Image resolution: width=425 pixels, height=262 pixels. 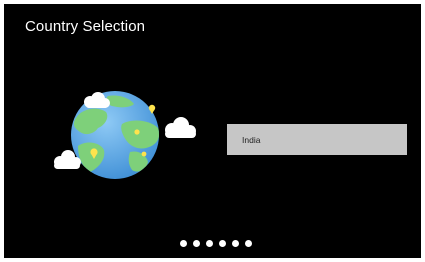 I want to click on country-label: India, so click(x=251, y=139).